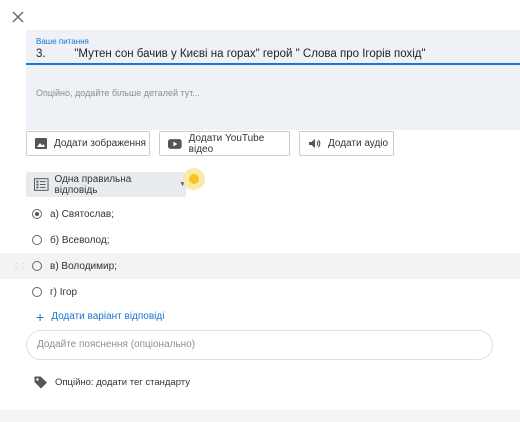 The width and height of the screenshot is (520, 422). Describe the element at coordinates (315, 143) in the screenshot. I see `volume-icon` at that location.